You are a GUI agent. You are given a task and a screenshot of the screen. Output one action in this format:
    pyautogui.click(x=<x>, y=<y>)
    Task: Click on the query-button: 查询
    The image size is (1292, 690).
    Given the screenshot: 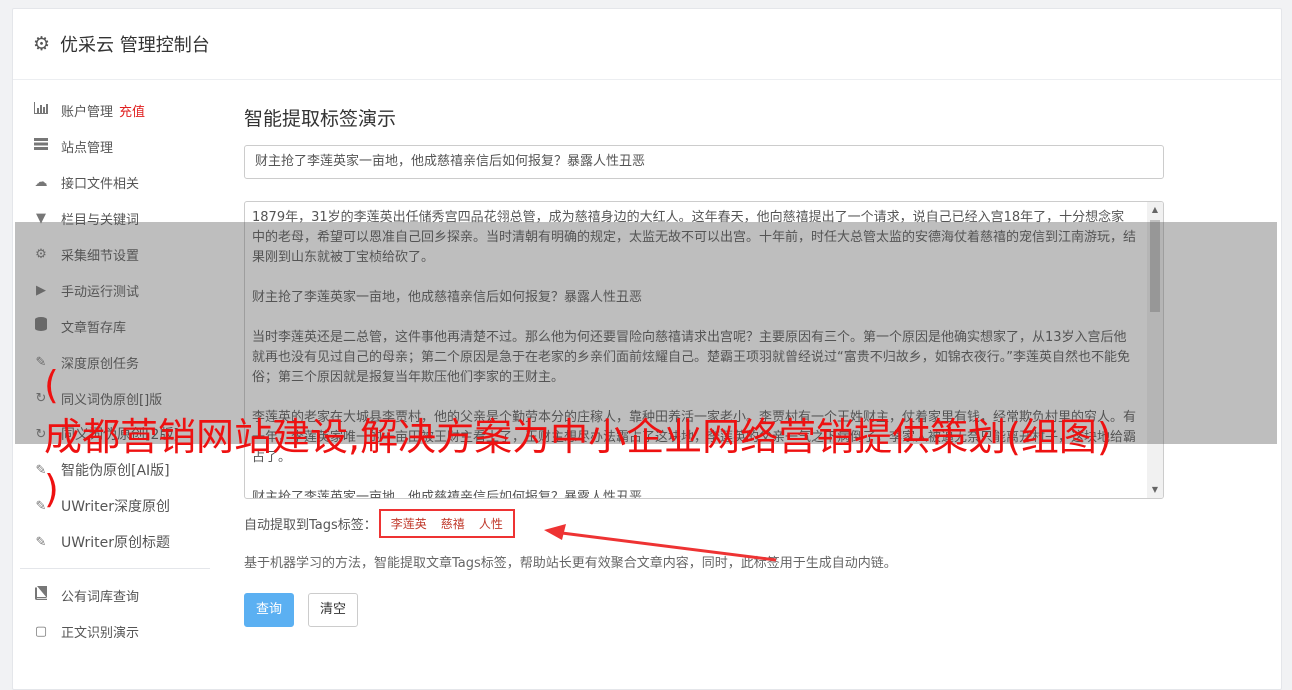 What is the action you would take?
    pyautogui.click(x=269, y=610)
    